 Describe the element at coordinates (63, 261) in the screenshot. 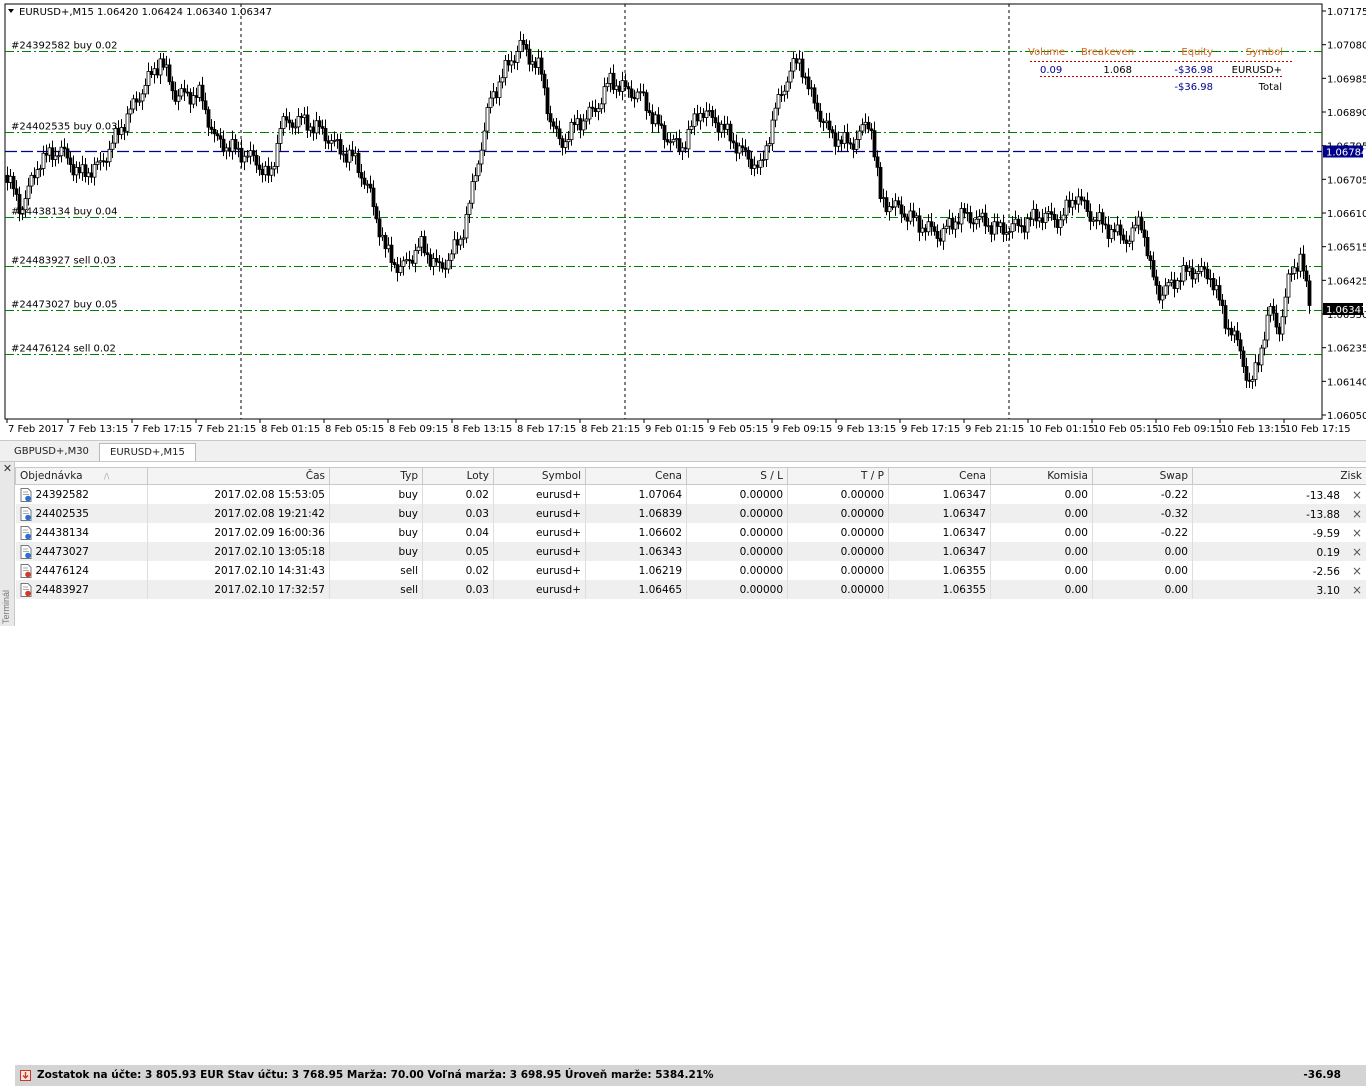

I see `order-line-label: #24483927 sell 0.03` at that location.